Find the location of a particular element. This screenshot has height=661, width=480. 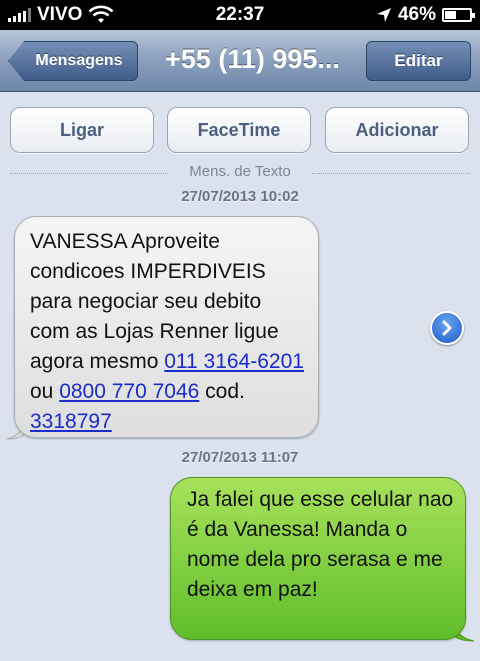

phone-link-1: 011 3164-6201 is located at coordinates (234, 361).